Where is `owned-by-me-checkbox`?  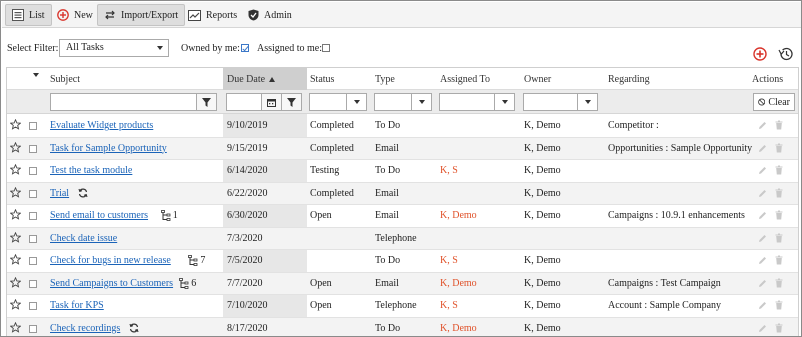
owned-by-me-checkbox is located at coordinates (245, 48).